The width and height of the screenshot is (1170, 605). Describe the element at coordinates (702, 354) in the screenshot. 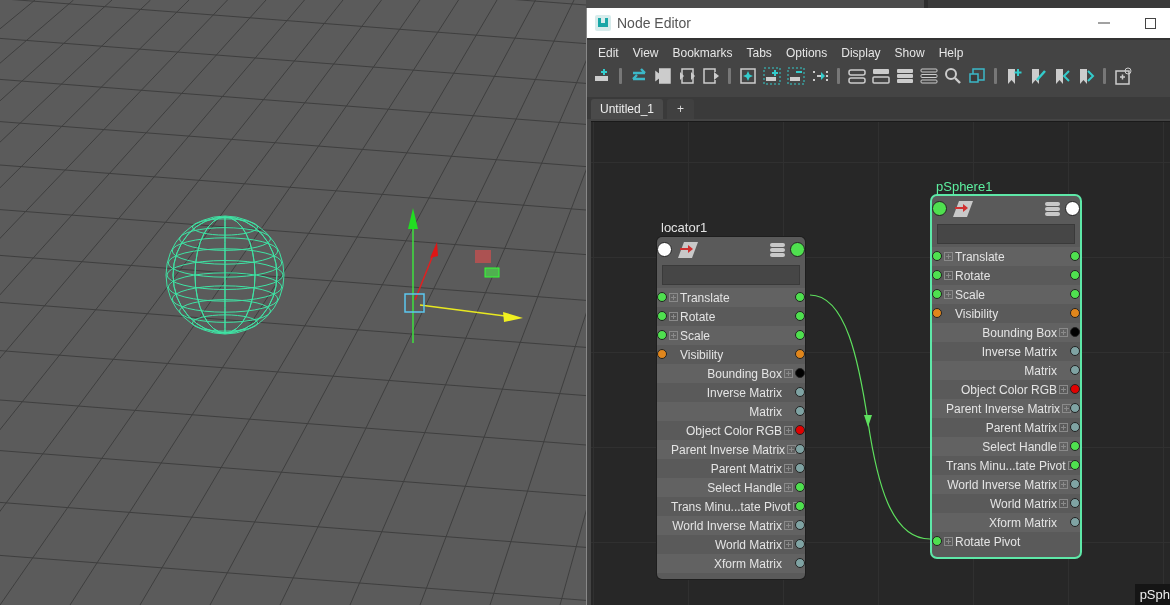

I see `attribute-label: Visibility` at that location.